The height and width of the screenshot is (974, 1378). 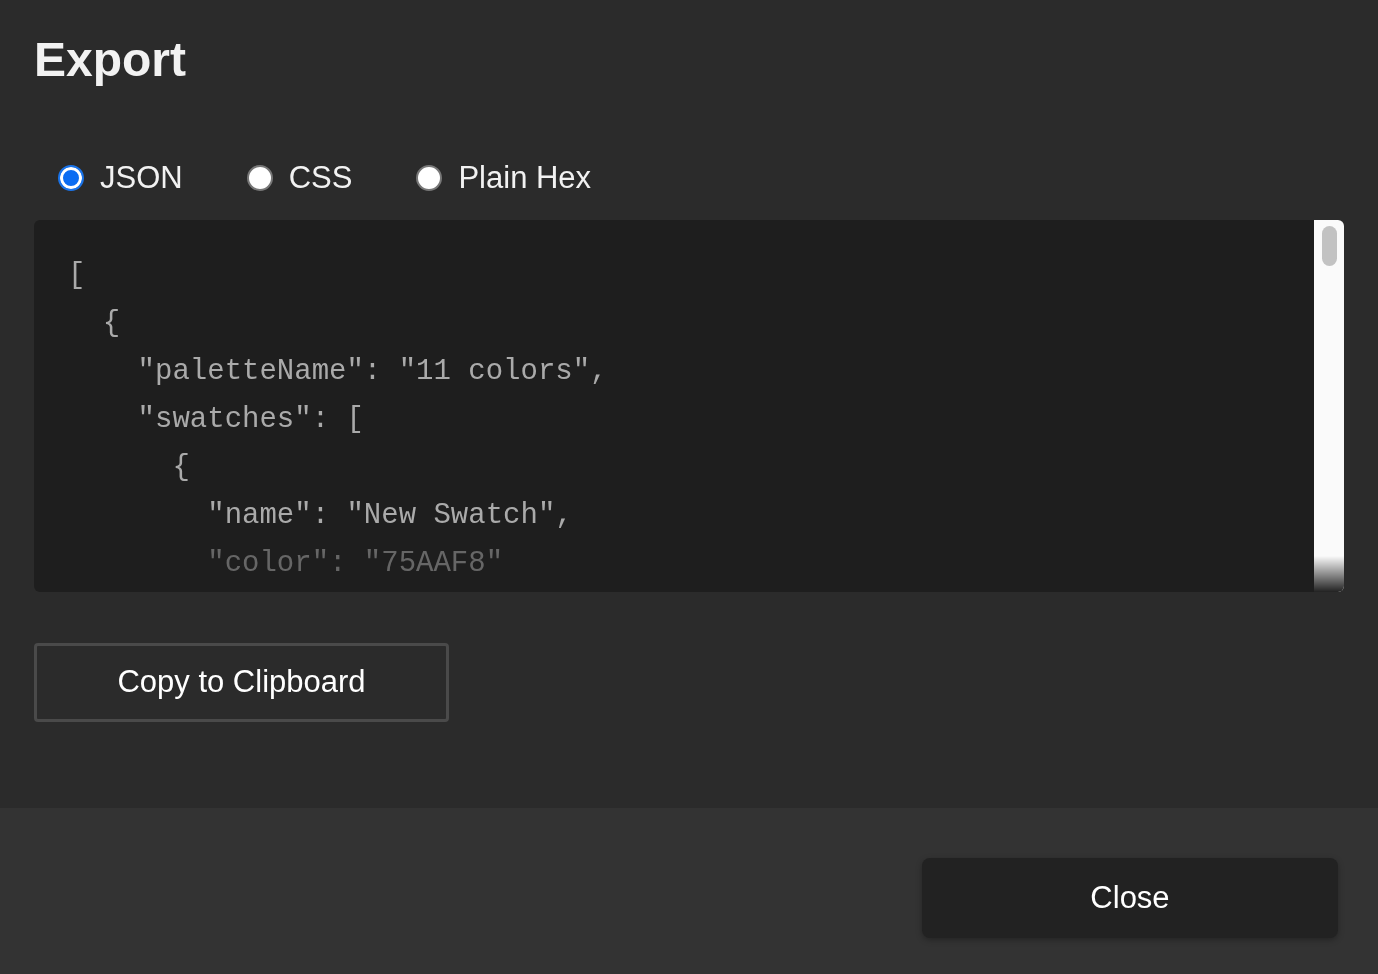 What do you see at coordinates (1329, 406) in the screenshot?
I see `scrollbar` at bounding box center [1329, 406].